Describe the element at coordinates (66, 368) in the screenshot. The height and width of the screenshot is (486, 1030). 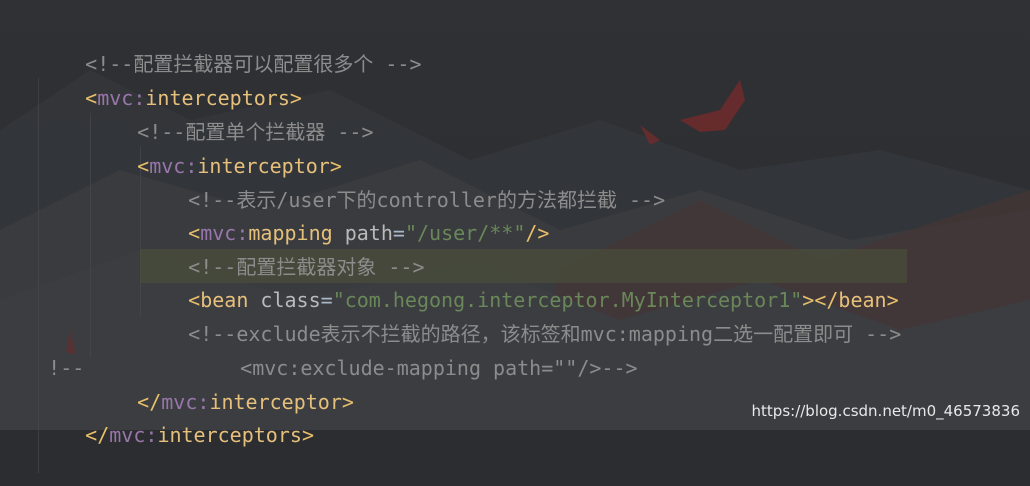
I see `comment-prefix: !--` at that location.